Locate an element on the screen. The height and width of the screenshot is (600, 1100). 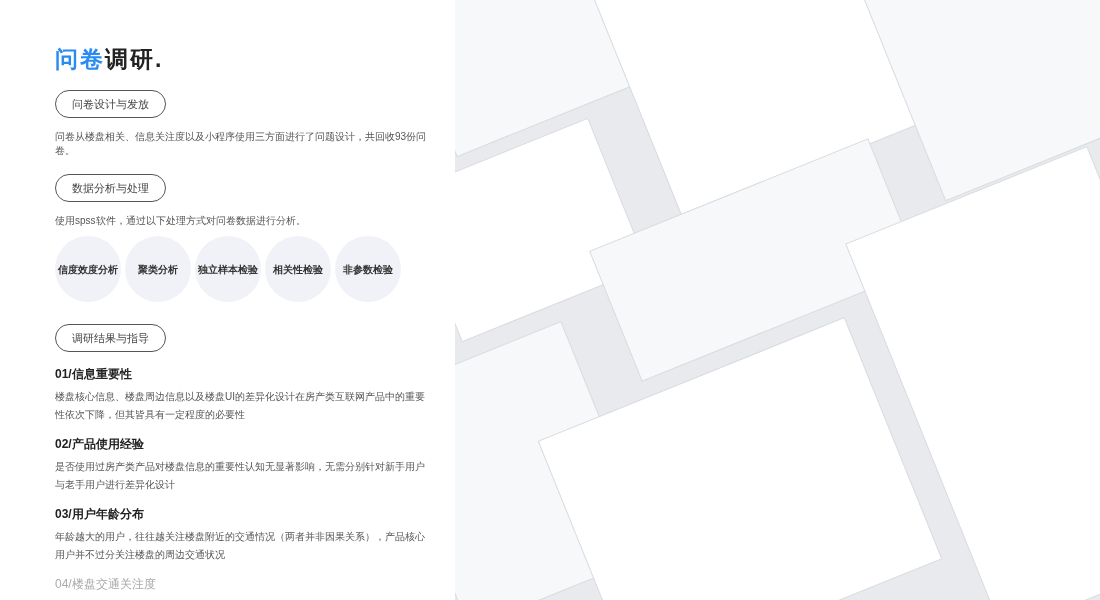
finding-heading: 02/产品使用经验 is located at coordinates (100, 444).